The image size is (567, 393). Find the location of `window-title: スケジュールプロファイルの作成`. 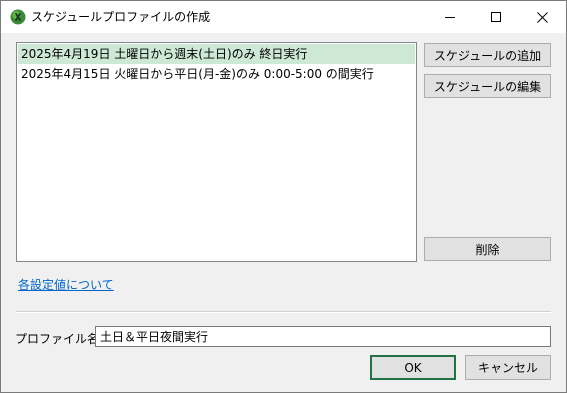

window-title: スケジュールプロファイルの作成 is located at coordinates (121, 17).